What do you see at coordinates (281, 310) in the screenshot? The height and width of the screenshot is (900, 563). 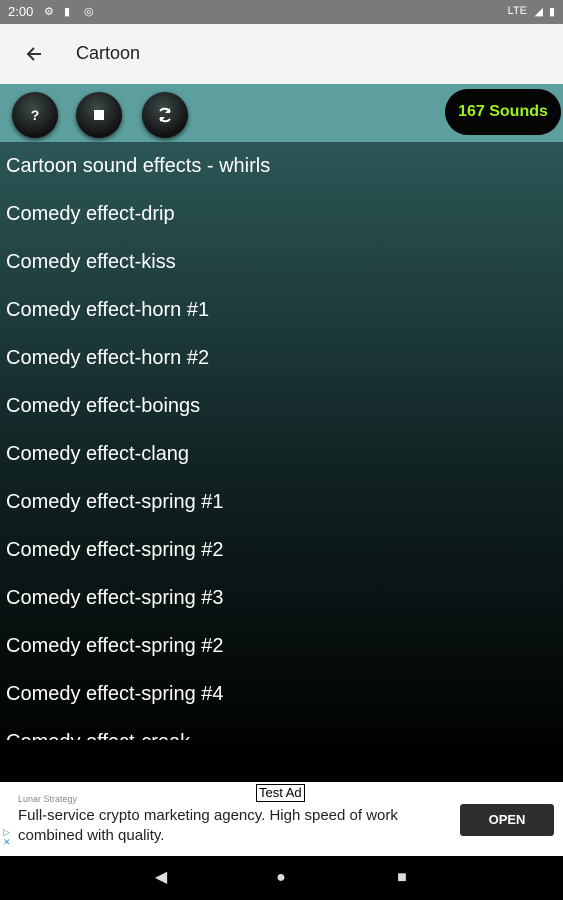 I see `list-item: Comedy effect-horn #1` at bounding box center [281, 310].